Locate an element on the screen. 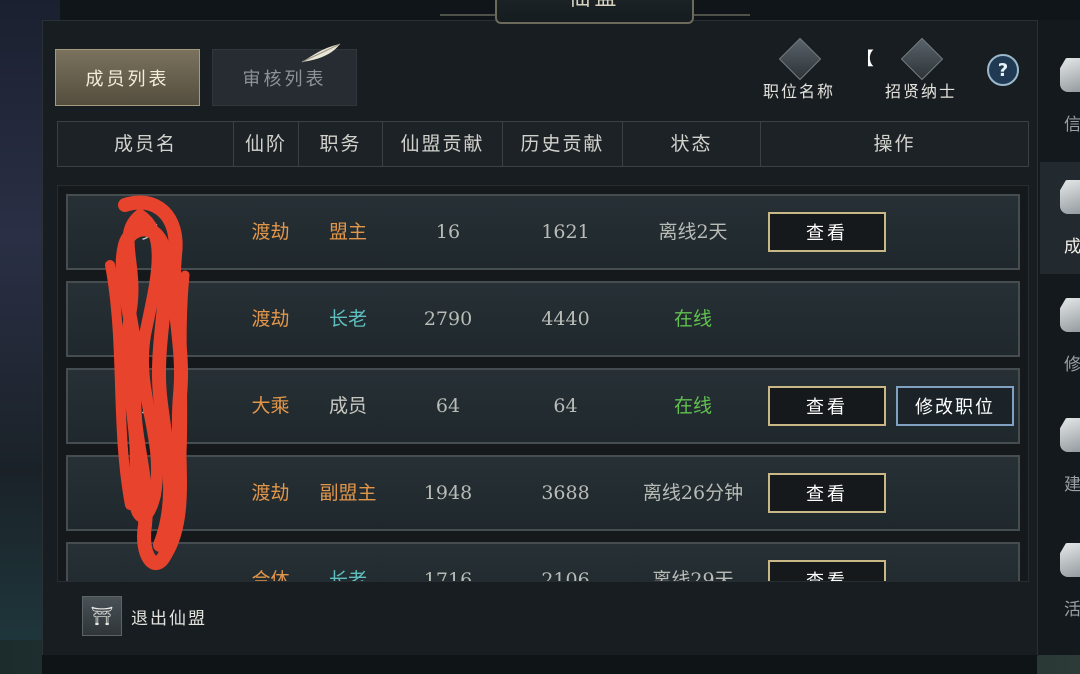 The height and width of the screenshot is (674, 1080). position-names-label: 职位名称 is located at coordinates (798, 91).